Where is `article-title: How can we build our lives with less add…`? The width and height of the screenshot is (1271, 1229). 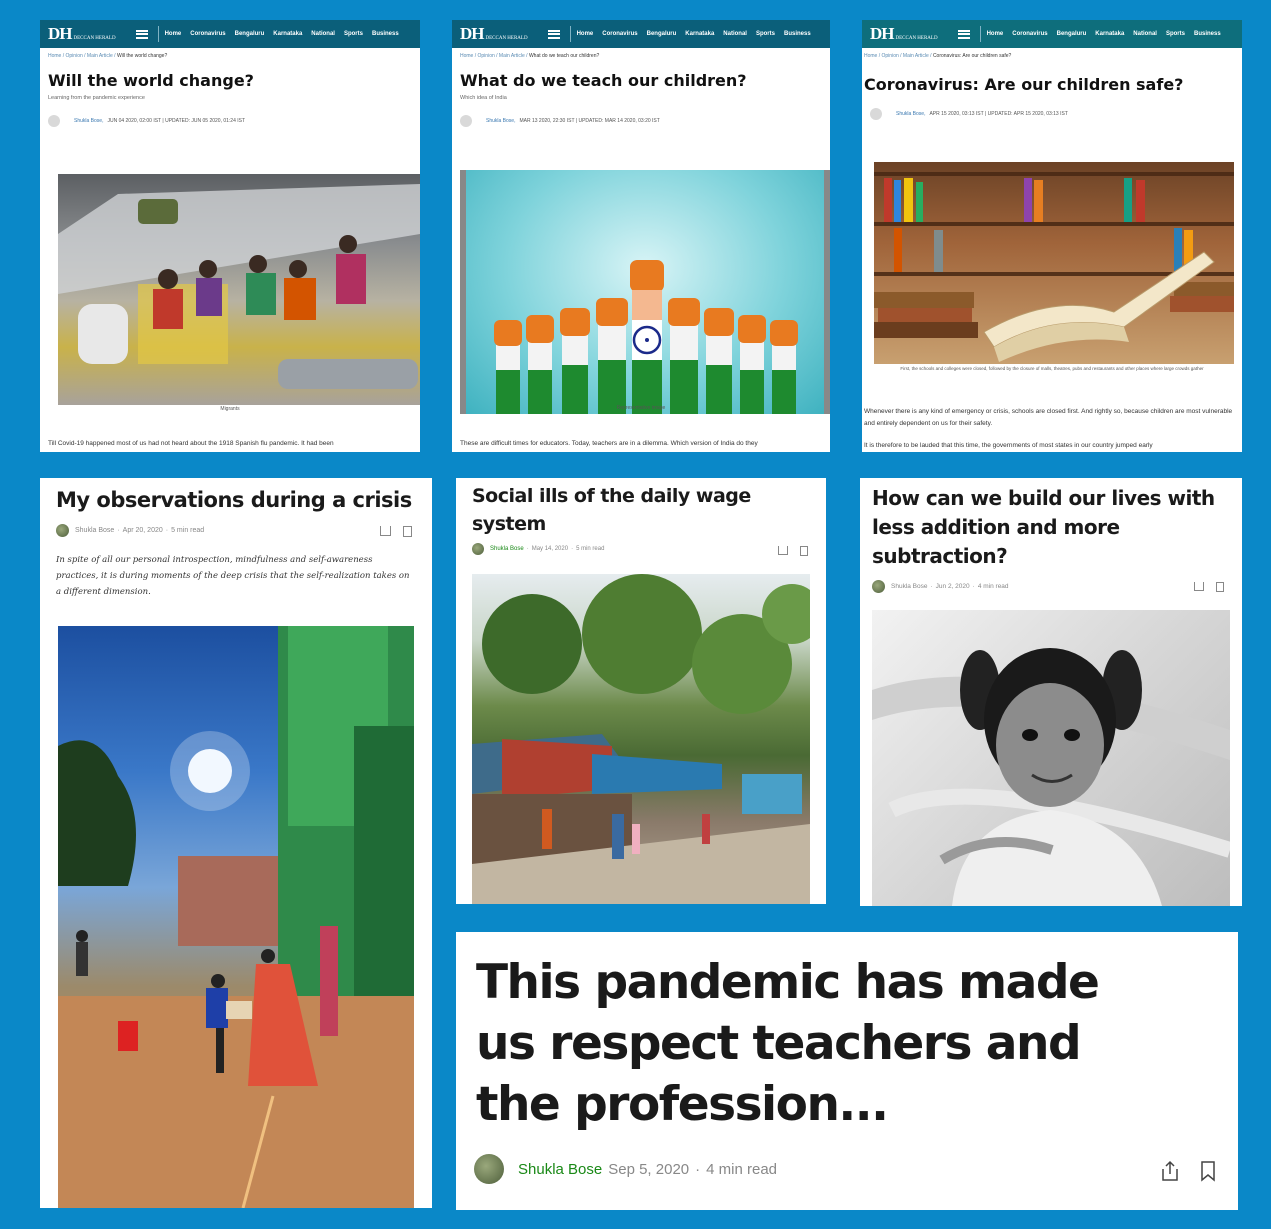
article-title: How can we build our lives with less add… is located at coordinates (1043, 527).